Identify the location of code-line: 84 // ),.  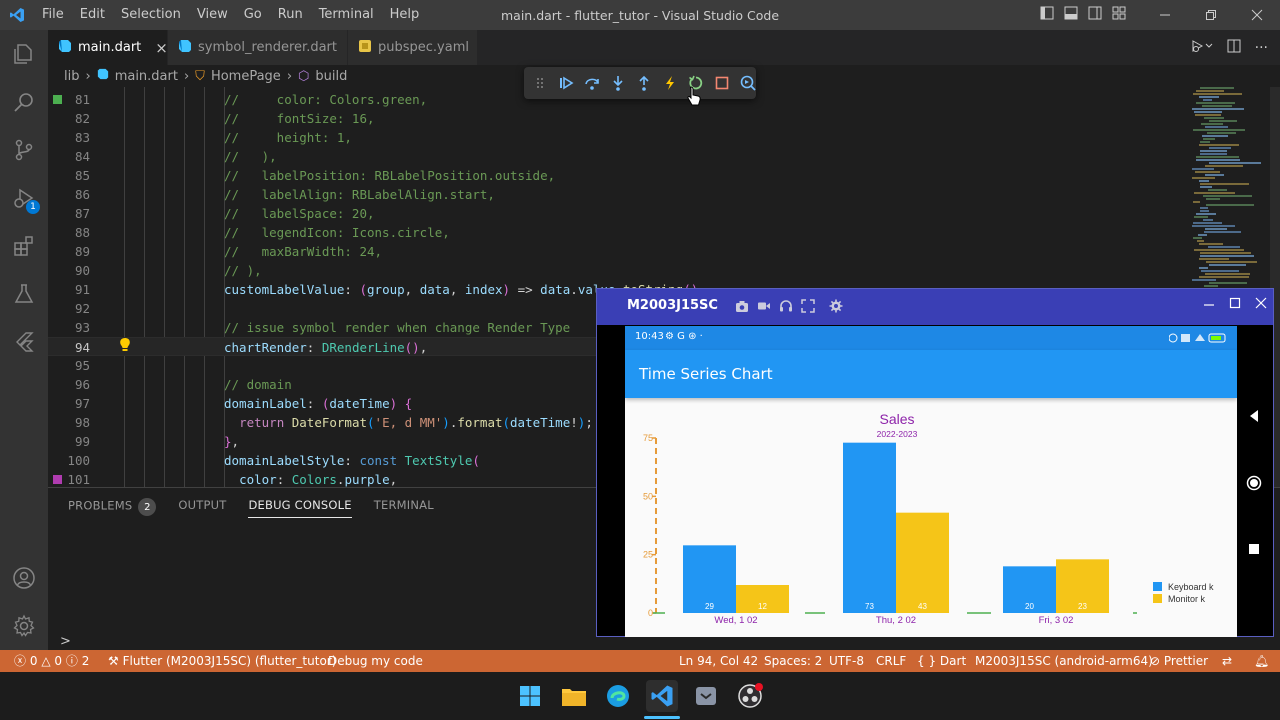
(664, 156).